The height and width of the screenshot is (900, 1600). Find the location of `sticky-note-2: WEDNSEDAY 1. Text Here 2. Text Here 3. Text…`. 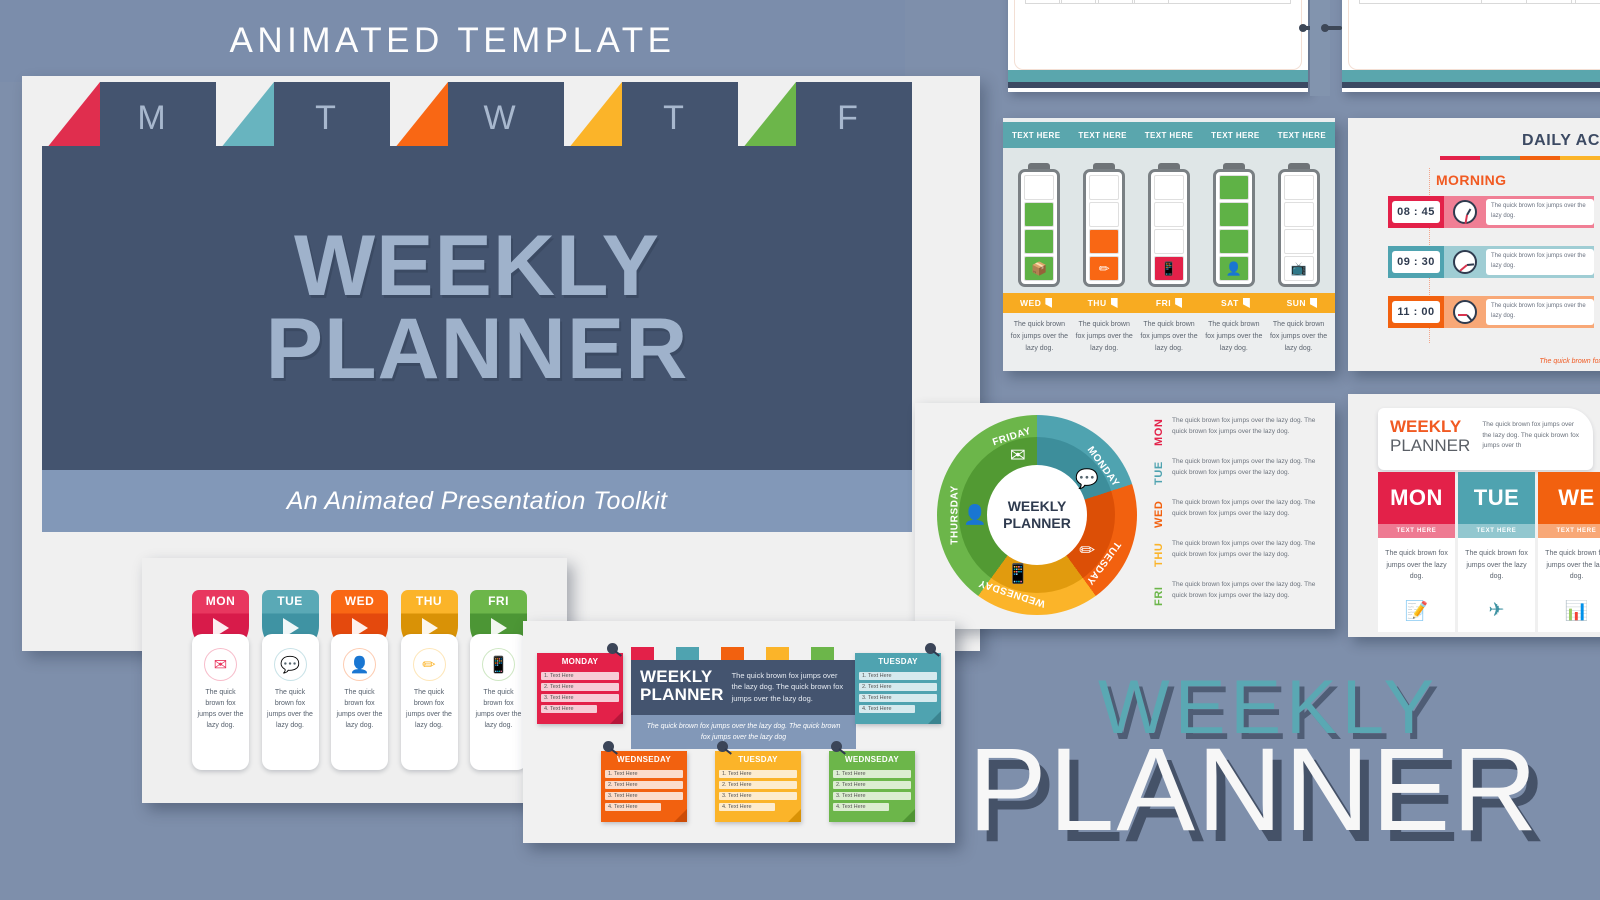

sticky-note-2: WEDNSEDAY 1. Text Here 2. Text Here 3. Text… is located at coordinates (644, 786).